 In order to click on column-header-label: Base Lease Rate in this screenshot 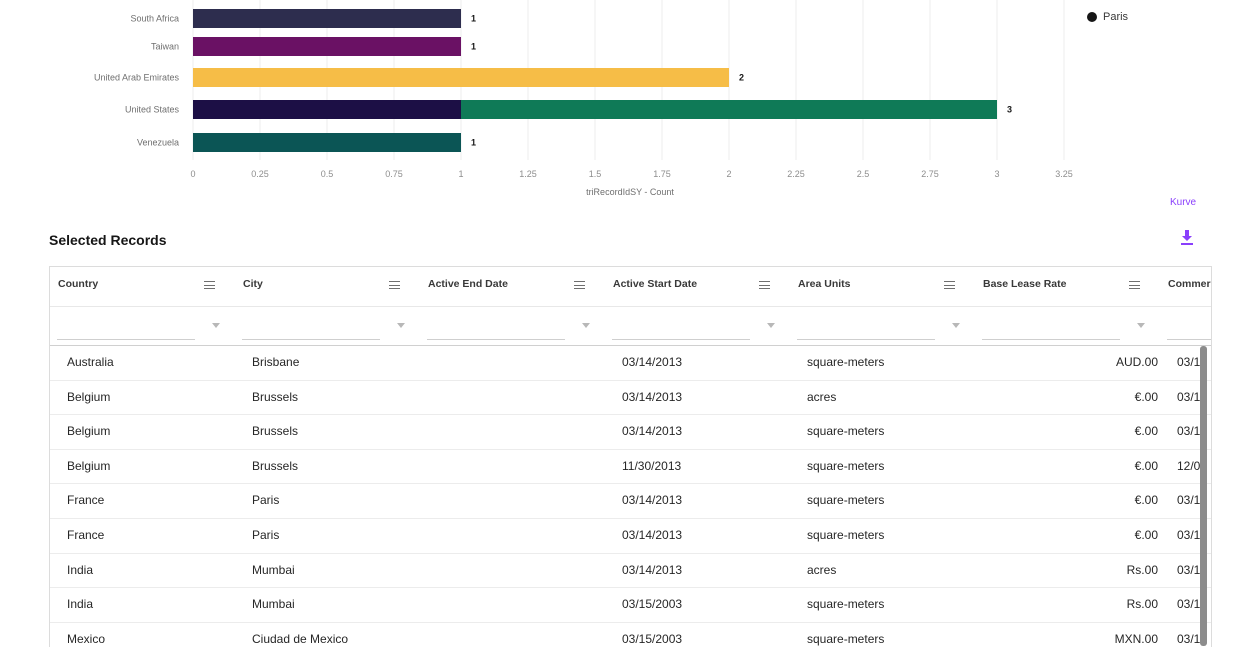, I will do `click(1025, 284)`.